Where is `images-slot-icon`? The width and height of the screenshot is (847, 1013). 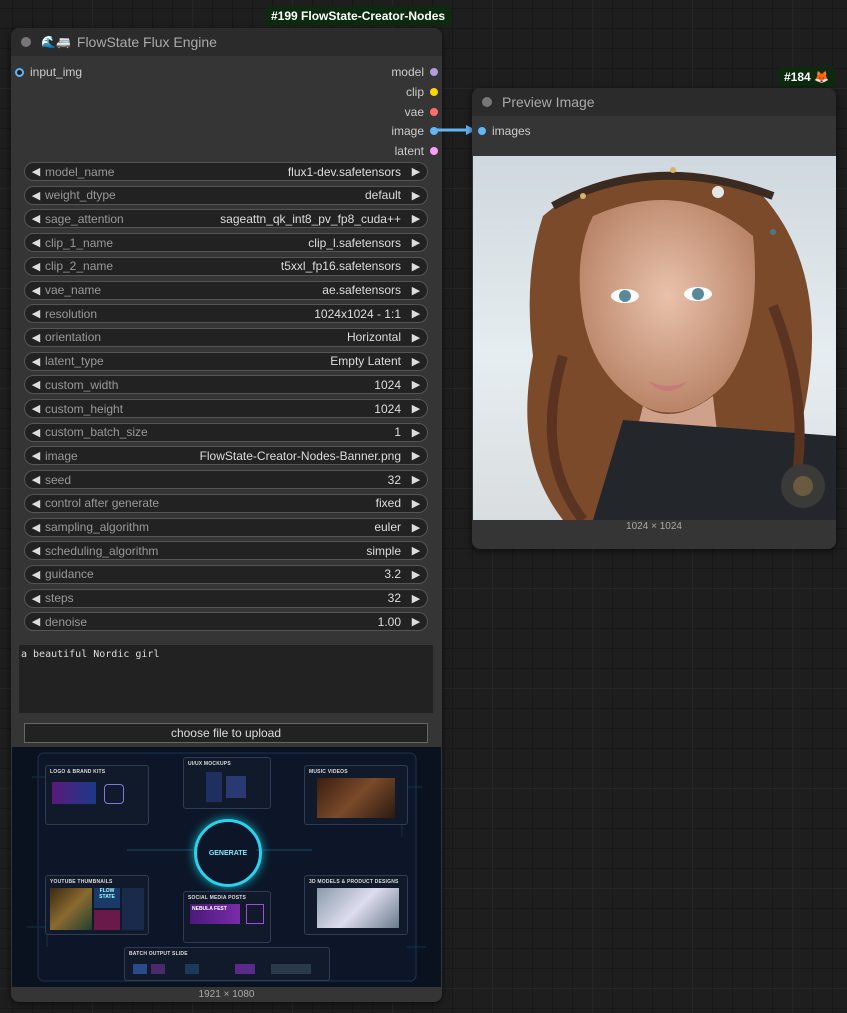 images-slot-icon is located at coordinates (482, 131).